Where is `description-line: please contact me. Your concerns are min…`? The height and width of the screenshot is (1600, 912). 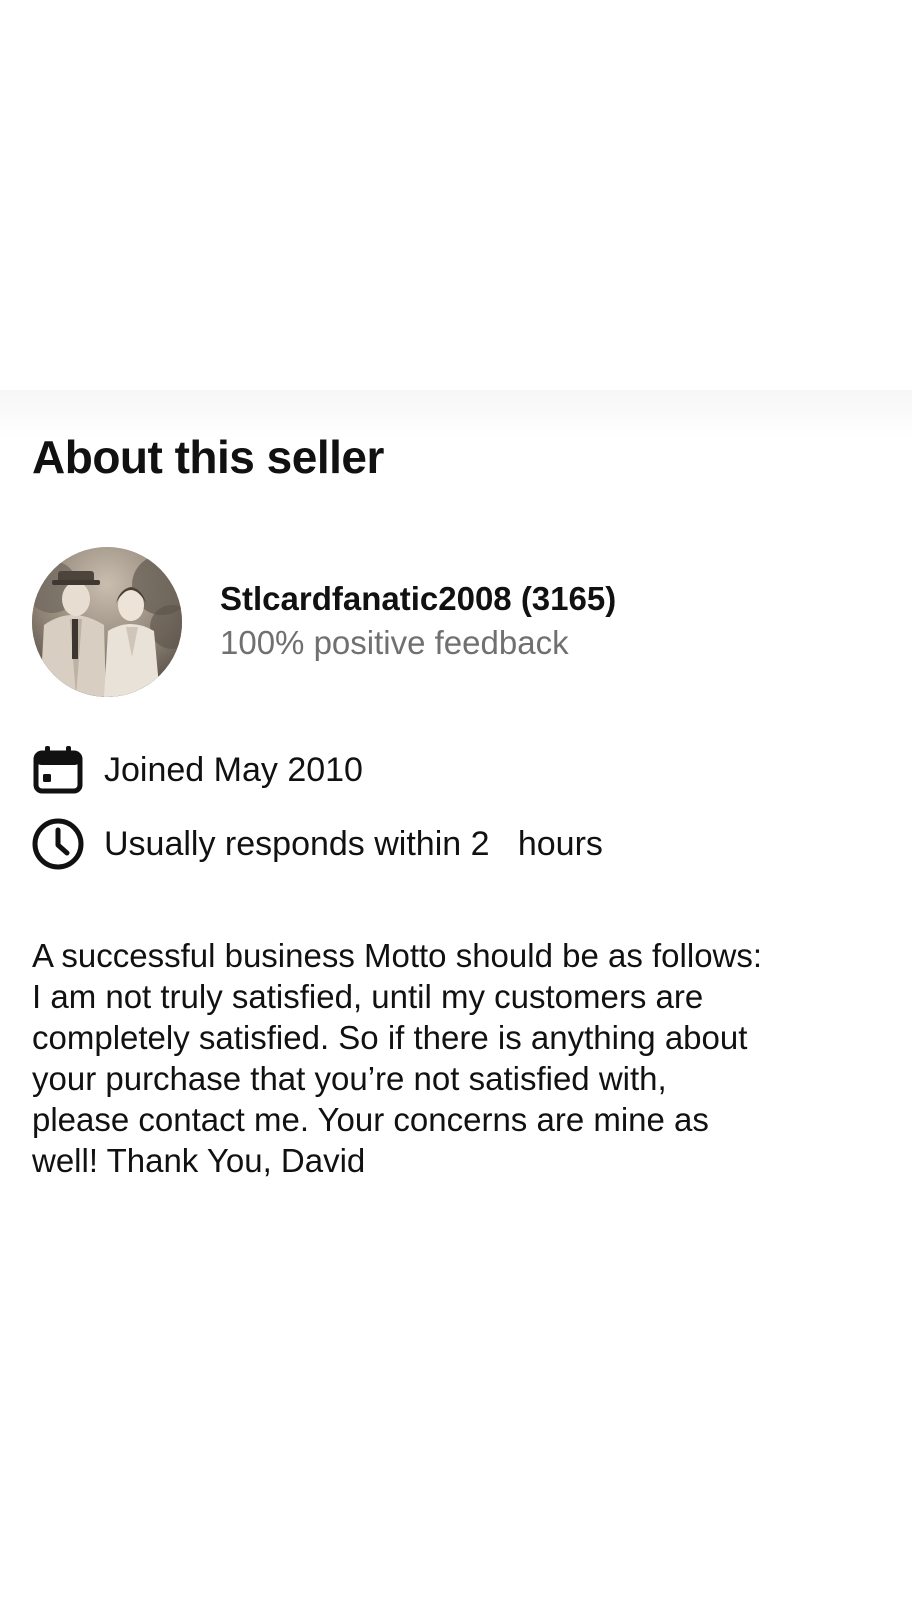 description-line: please contact me. Your concerns are min… is located at coordinates (370, 1120).